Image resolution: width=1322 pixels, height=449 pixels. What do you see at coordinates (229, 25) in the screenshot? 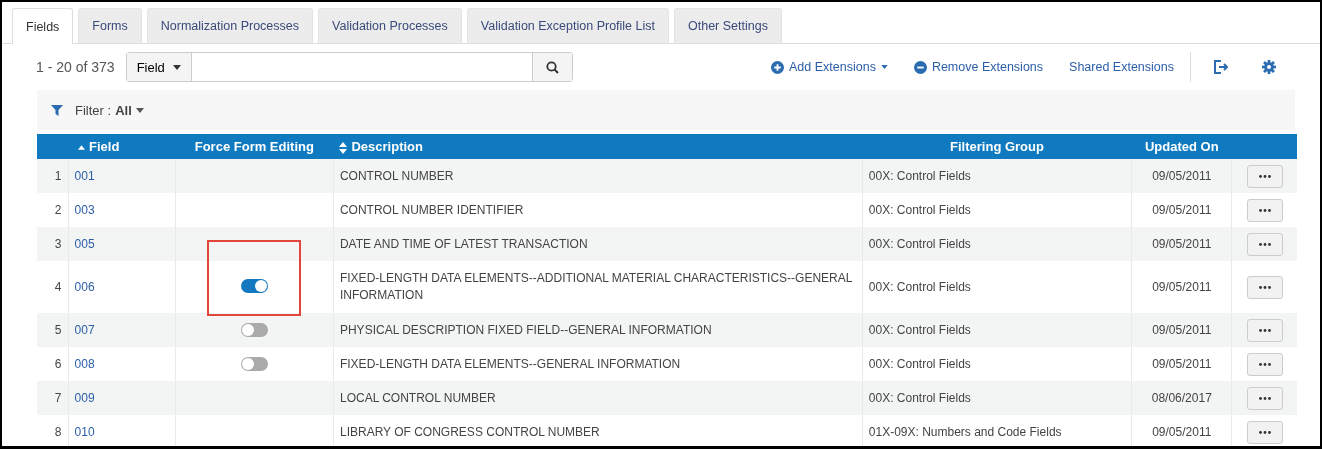
I see `tab: Normalization Processes` at bounding box center [229, 25].